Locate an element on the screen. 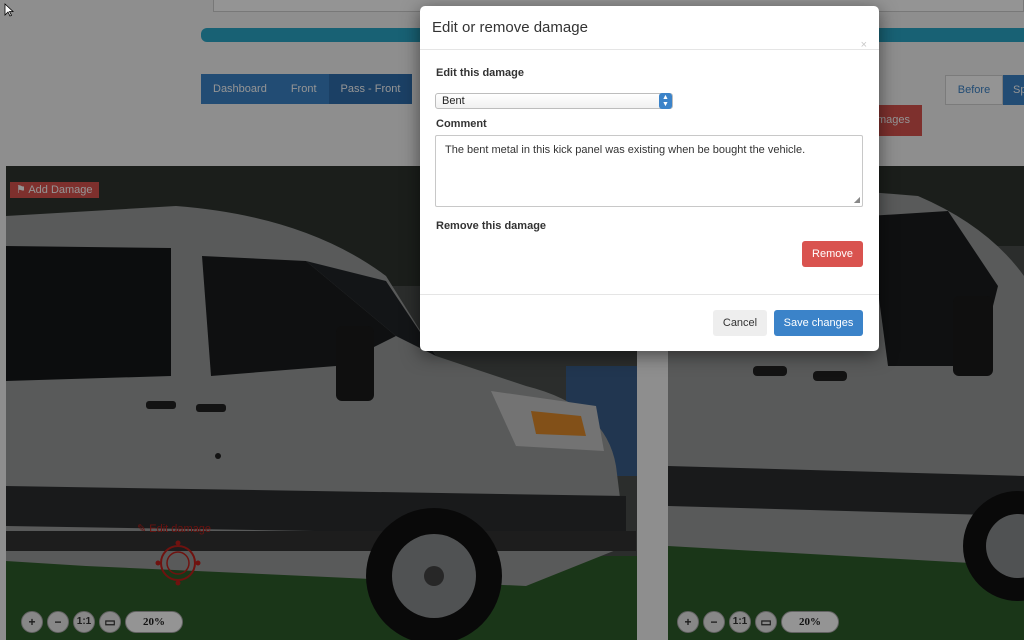  remove-damage-label: Remove this damage is located at coordinates (491, 226).